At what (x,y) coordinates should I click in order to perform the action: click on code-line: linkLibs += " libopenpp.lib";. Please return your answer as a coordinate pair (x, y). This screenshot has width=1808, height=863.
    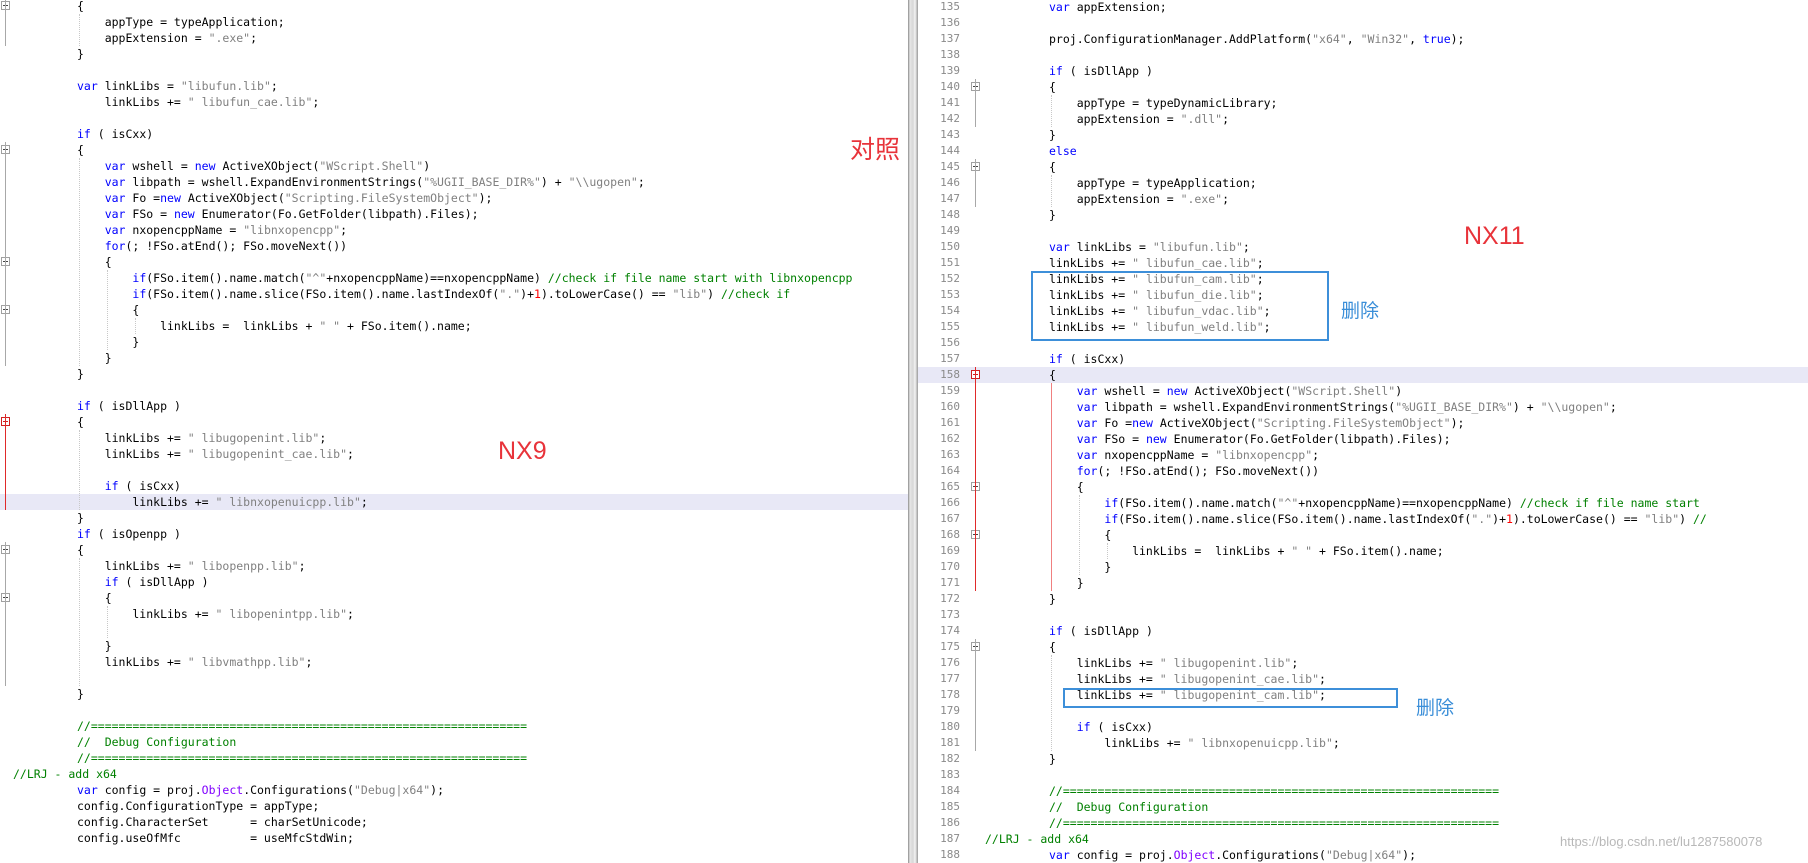
    Looking at the image, I should click on (454, 566).